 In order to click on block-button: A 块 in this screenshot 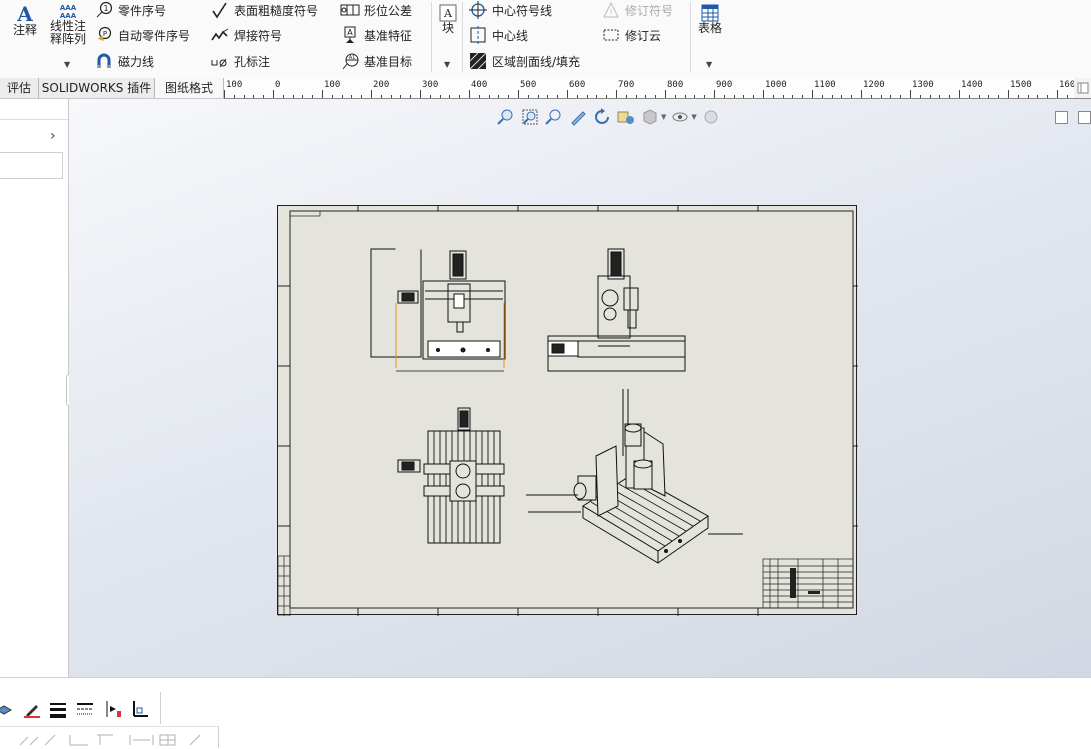, I will do `click(448, 19)`.